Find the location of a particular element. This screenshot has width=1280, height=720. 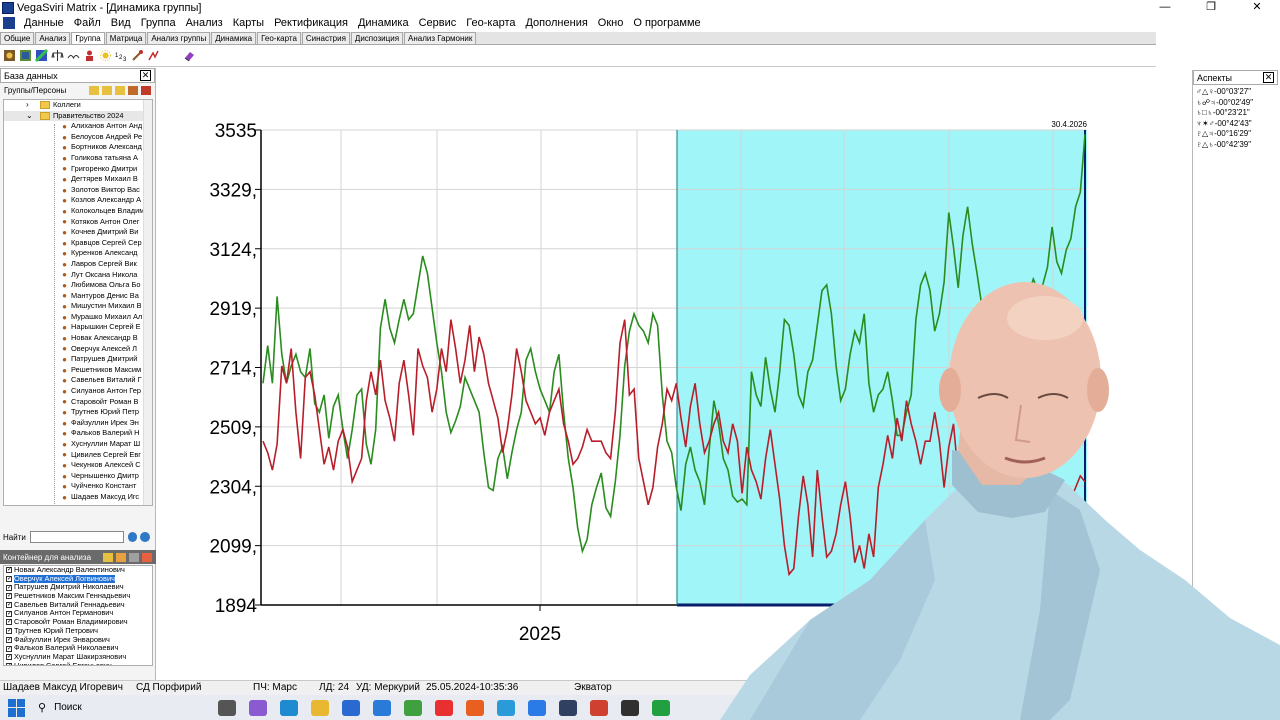

tool-numbering-icon: 123 is located at coordinates (121, 56).